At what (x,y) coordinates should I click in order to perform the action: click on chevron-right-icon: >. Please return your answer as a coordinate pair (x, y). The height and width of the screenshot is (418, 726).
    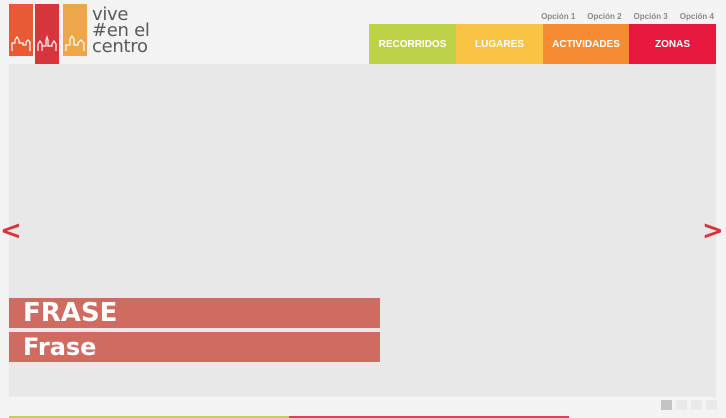
    Looking at the image, I should click on (713, 231).